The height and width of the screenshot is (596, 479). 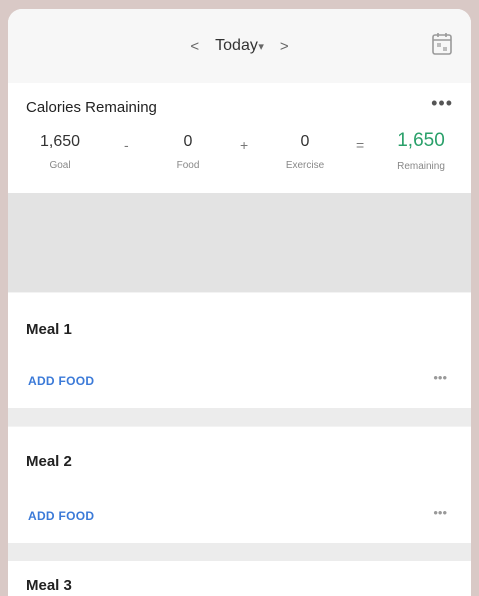 I want to click on remaining-label: Remaining, so click(x=421, y=166).